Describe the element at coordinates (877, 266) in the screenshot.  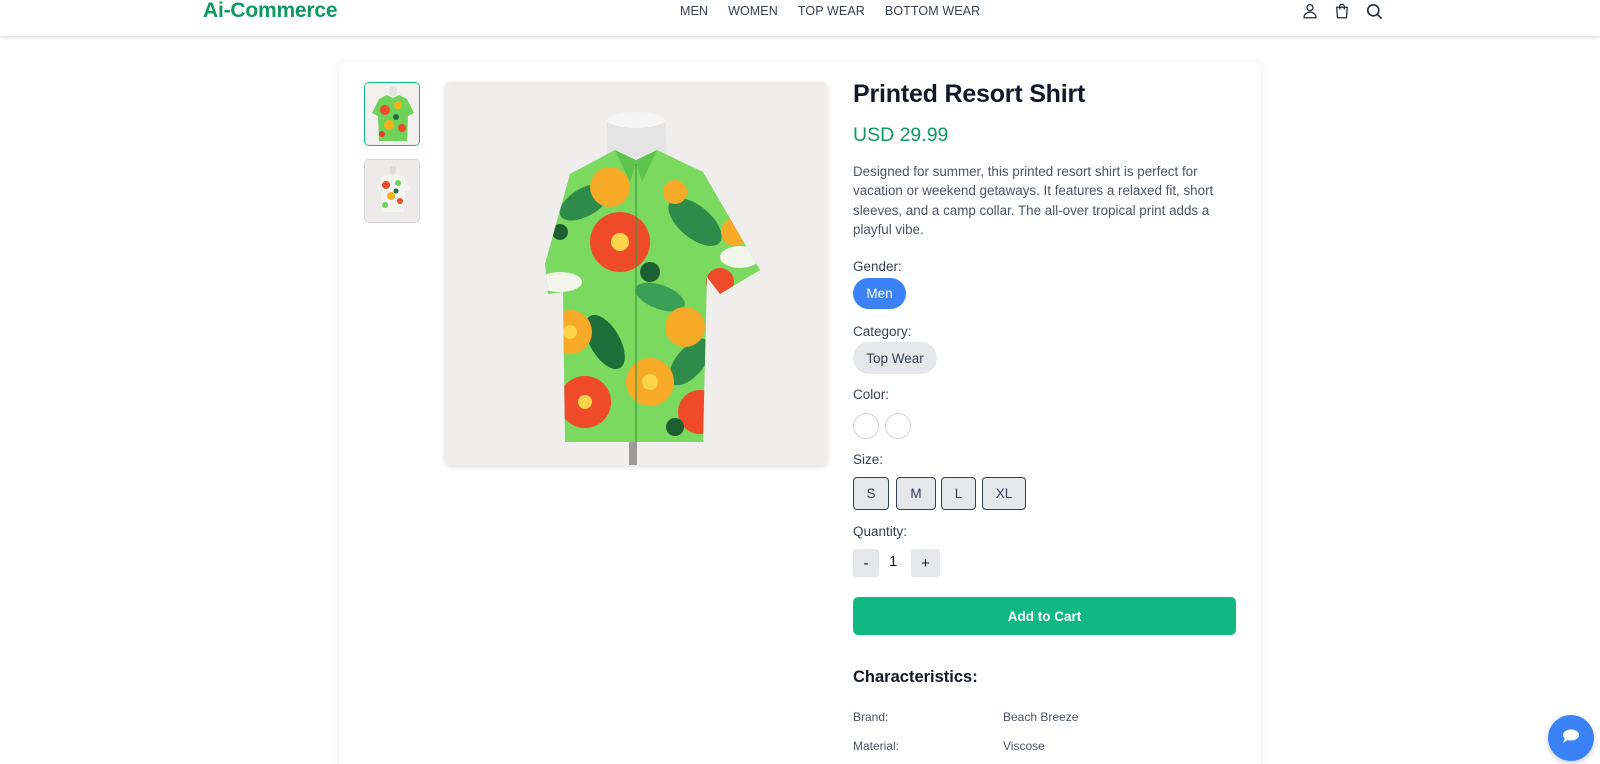
I see `gender-label: Gender:` at that location.